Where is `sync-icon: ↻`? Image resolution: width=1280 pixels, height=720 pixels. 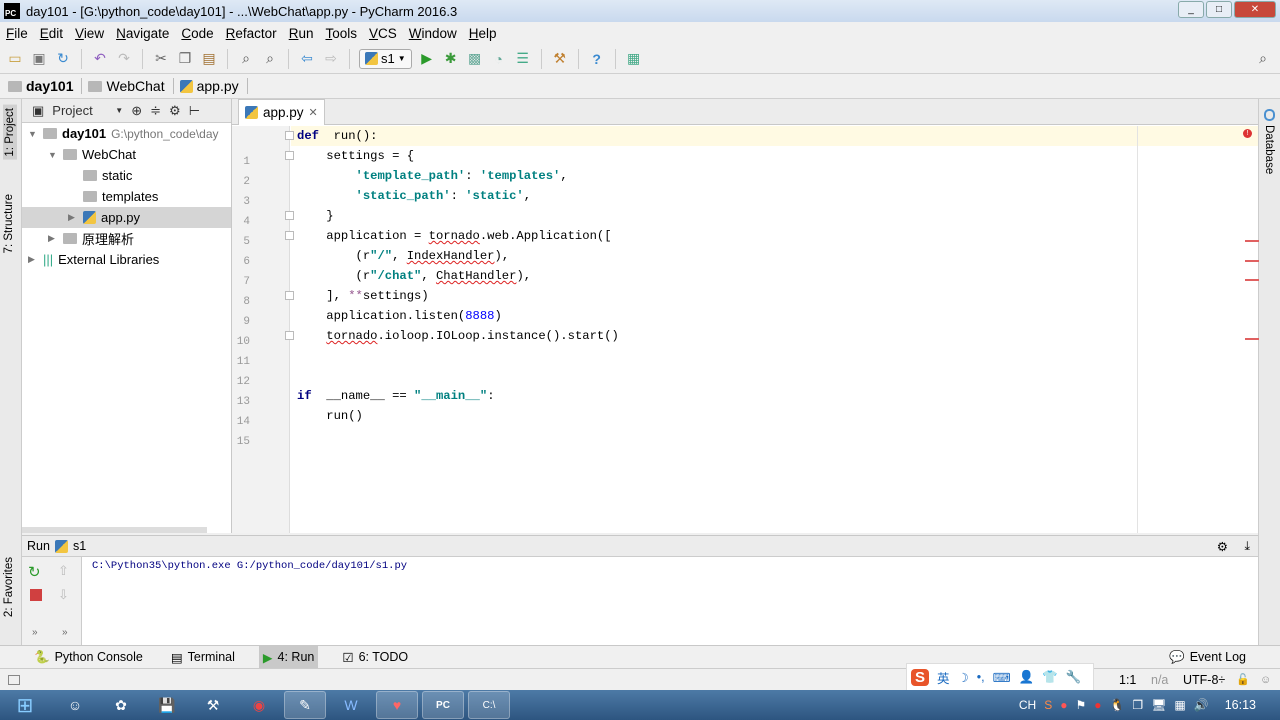
sync-icon: ↻ is located at coordinates (63, 59).